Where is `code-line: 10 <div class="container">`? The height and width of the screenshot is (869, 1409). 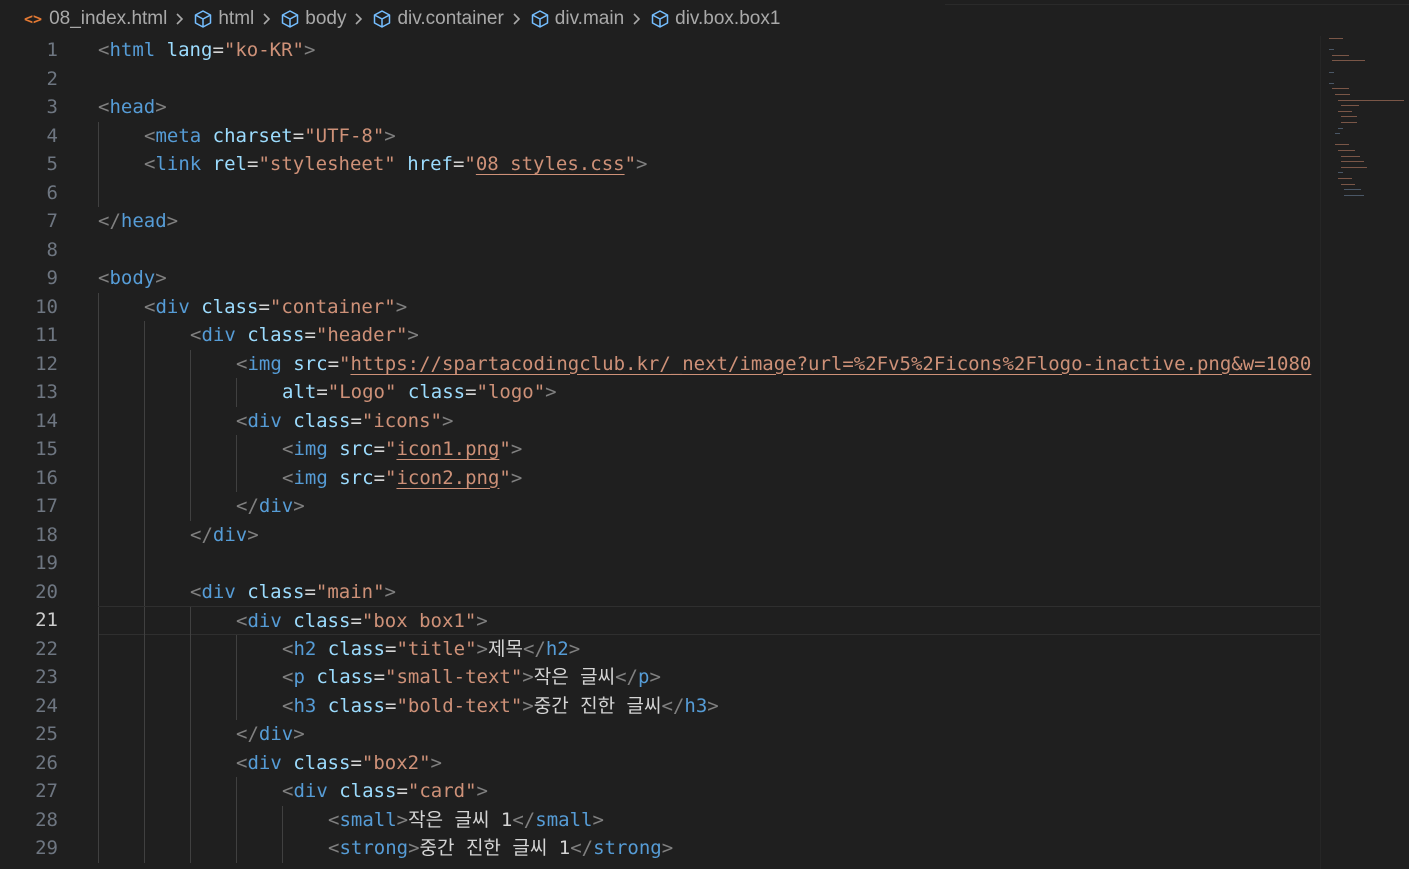
code-line: 10 <div class="container"> is located at coordinates (660, 306).